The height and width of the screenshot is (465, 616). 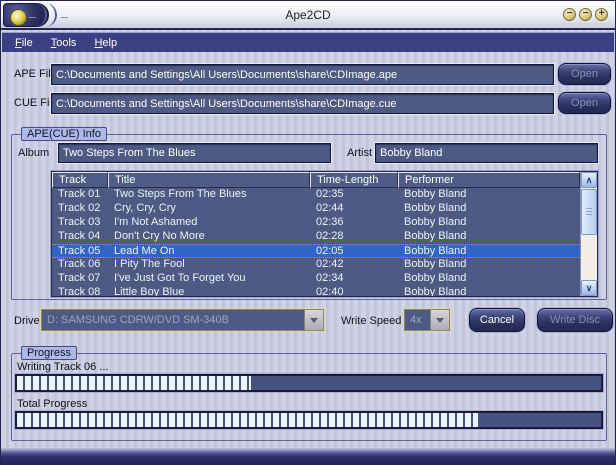 What do you see at coordinates (489, 180) in the screenshot?
I see `column-header-performer: Performer` at bounding box center [489, 180].